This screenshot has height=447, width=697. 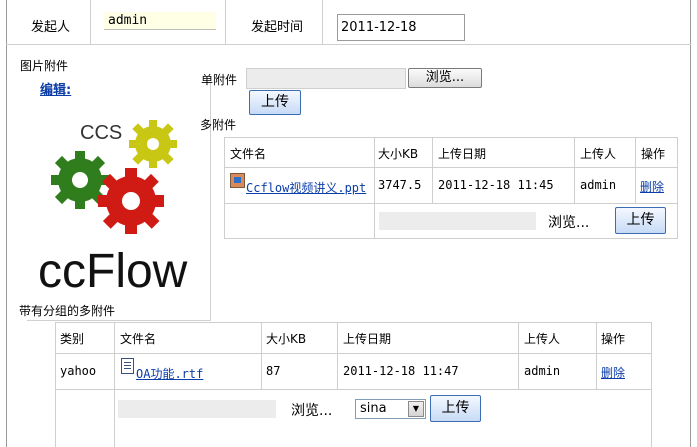 What do you see at coordinates (127, 366) in the screenshot?
I see `rtf-file-icon` at bounding box center [127, 366].